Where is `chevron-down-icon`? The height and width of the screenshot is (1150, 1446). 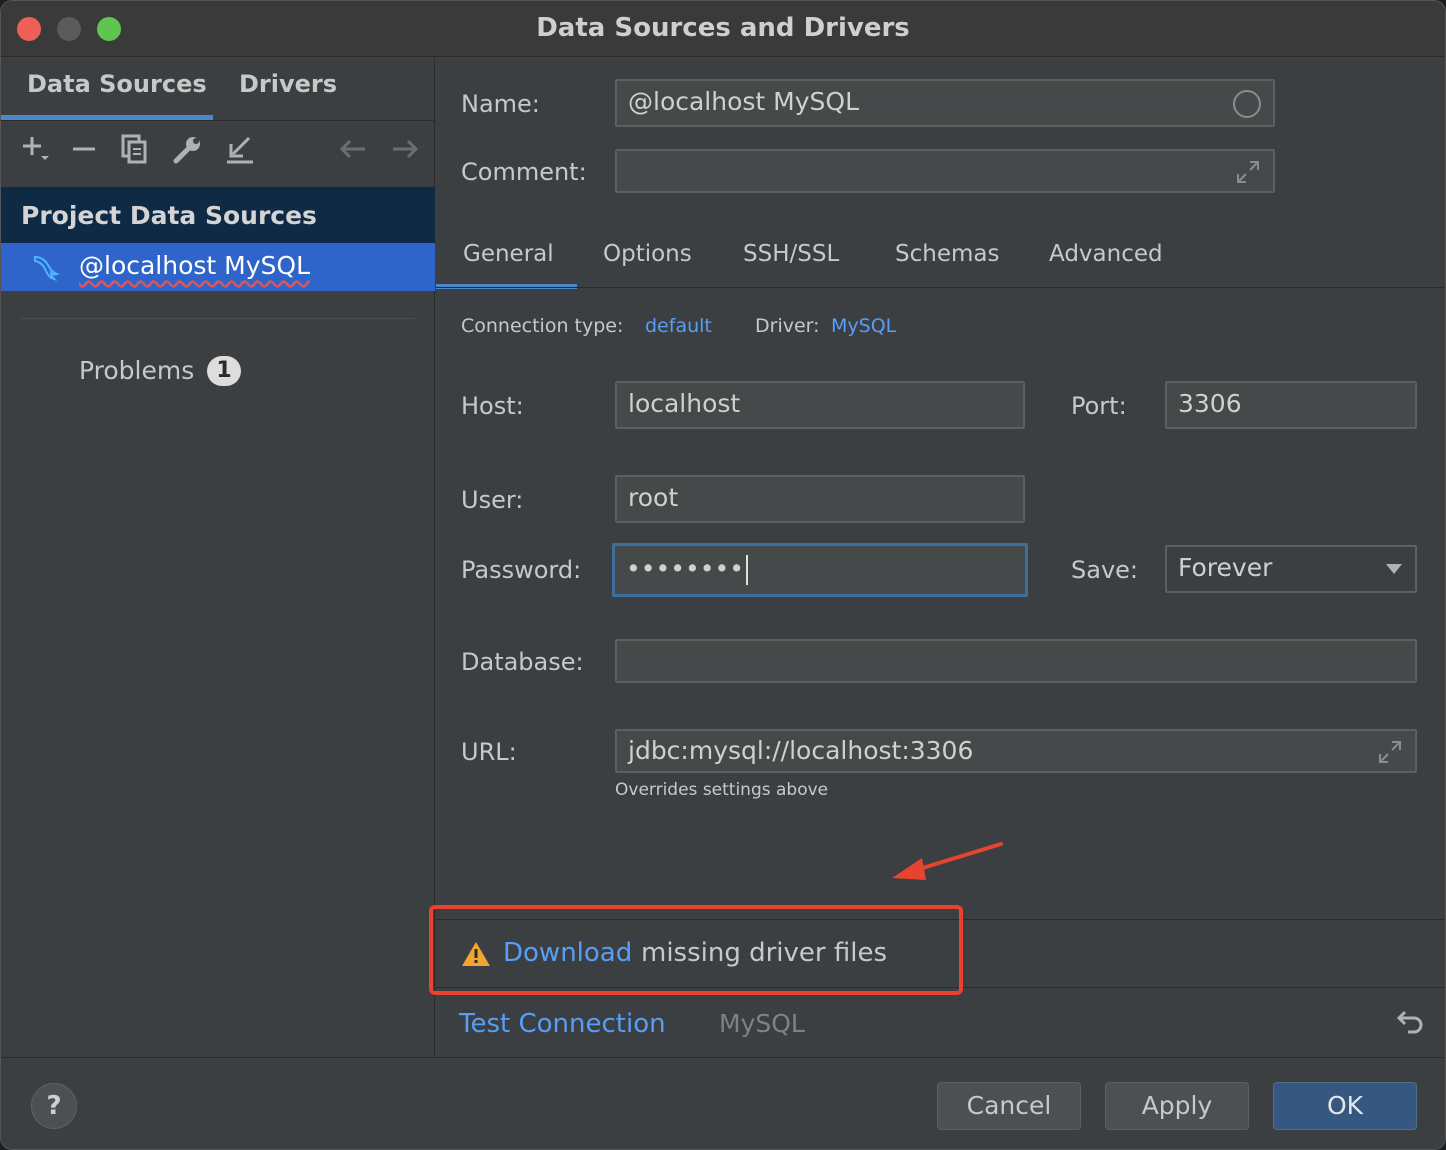
chevron-down-icon is located at coordinates (1394, 569).